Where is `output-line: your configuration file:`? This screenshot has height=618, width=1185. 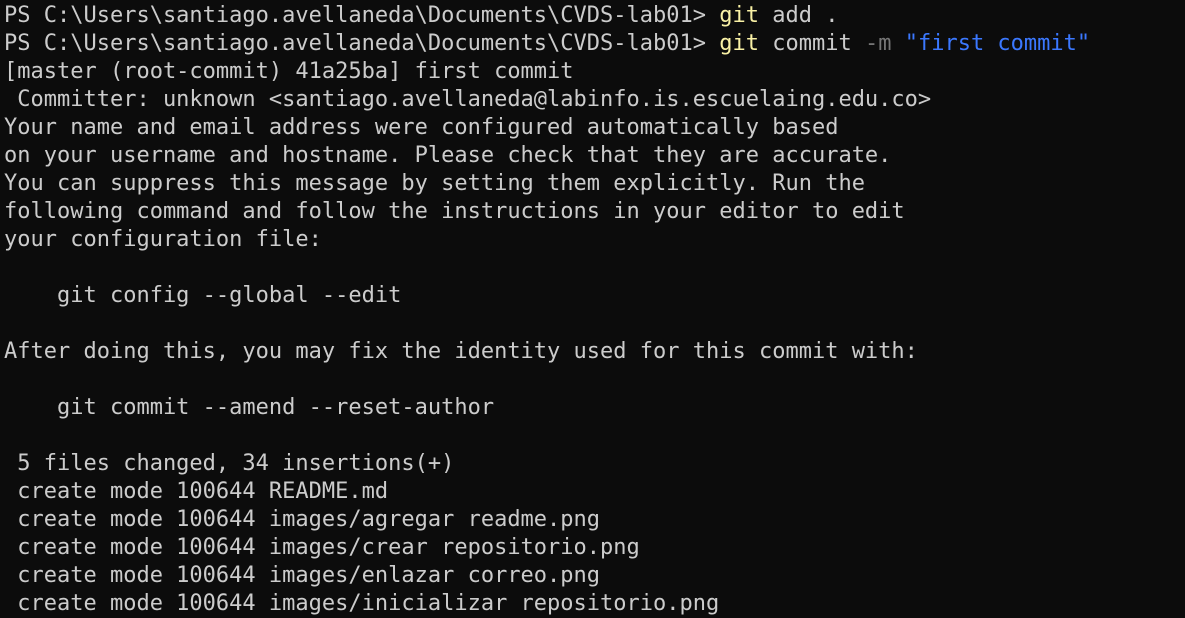
output-line: your configuration file: is located at coordinates (163, 239).